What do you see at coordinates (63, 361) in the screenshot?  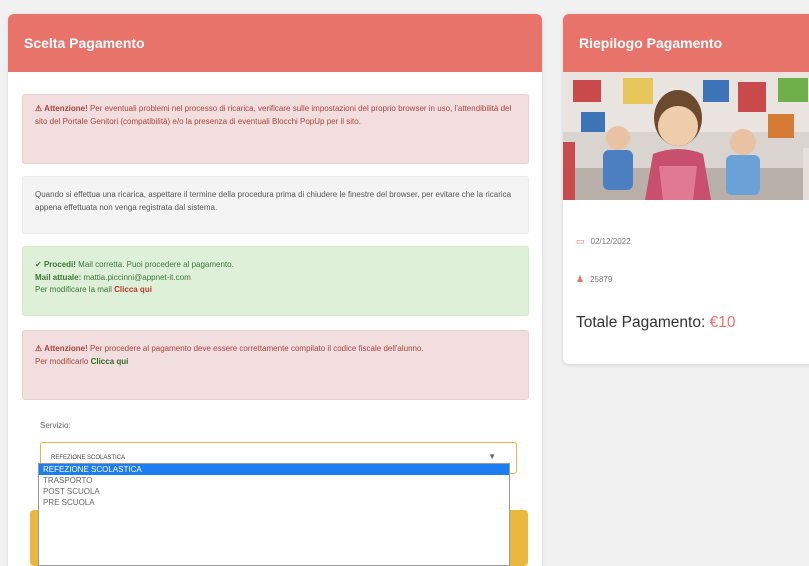 I see `modify-fiscal-text: Per modificarlo` at bounding box center [63, 361].